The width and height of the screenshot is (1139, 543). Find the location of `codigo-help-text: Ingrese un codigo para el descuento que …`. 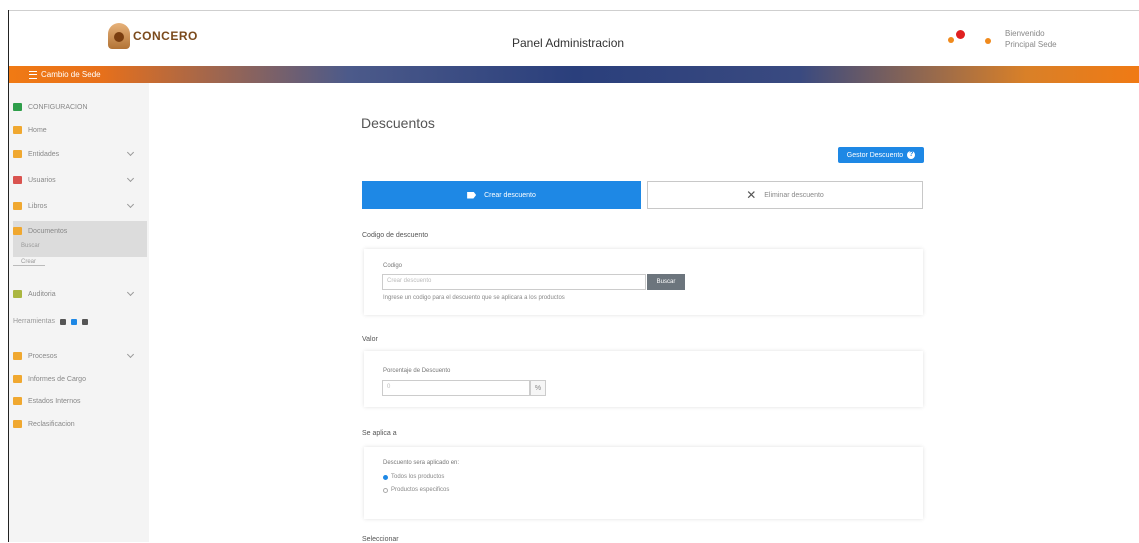

codigo-help-text: Ingrese un codigo para el descuento que … is located at coordinates (474, 298).